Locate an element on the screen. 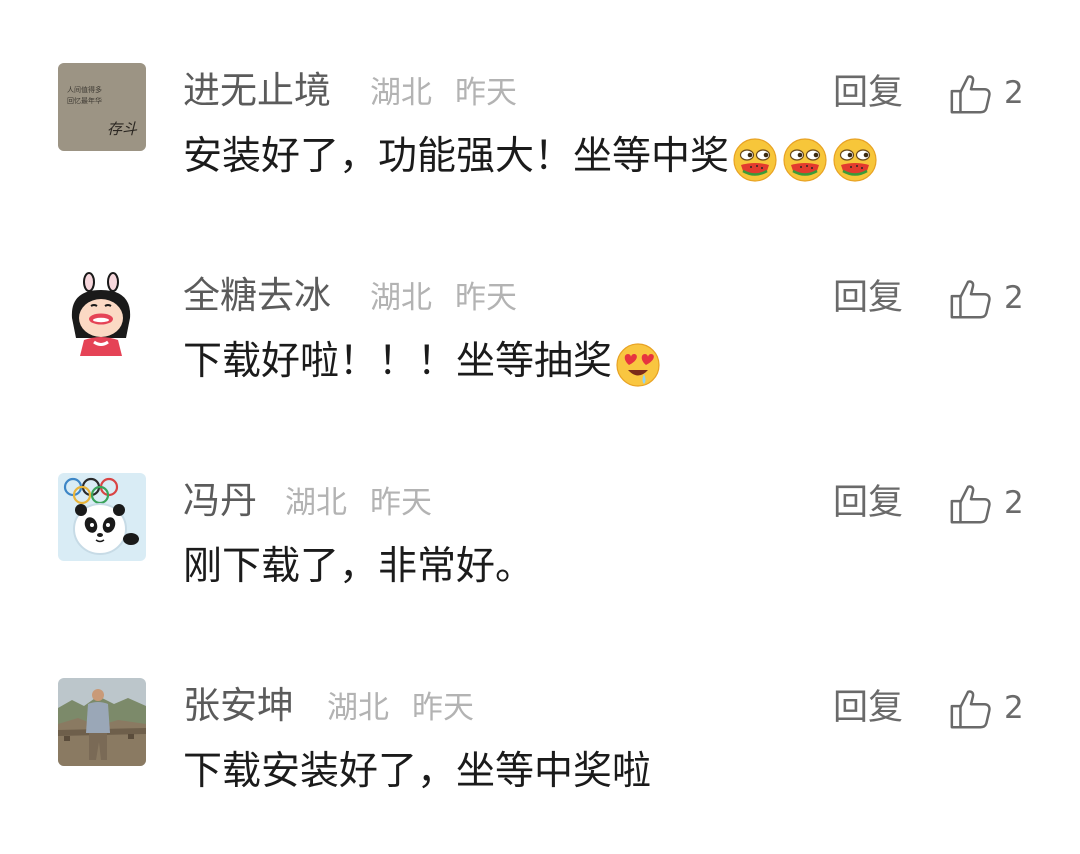 Image resolution: width=1080 pixels, height=854 pixels. comment-text-line: 下载好啦！！！坐等抽奖 is located at coordinates (423, 363).